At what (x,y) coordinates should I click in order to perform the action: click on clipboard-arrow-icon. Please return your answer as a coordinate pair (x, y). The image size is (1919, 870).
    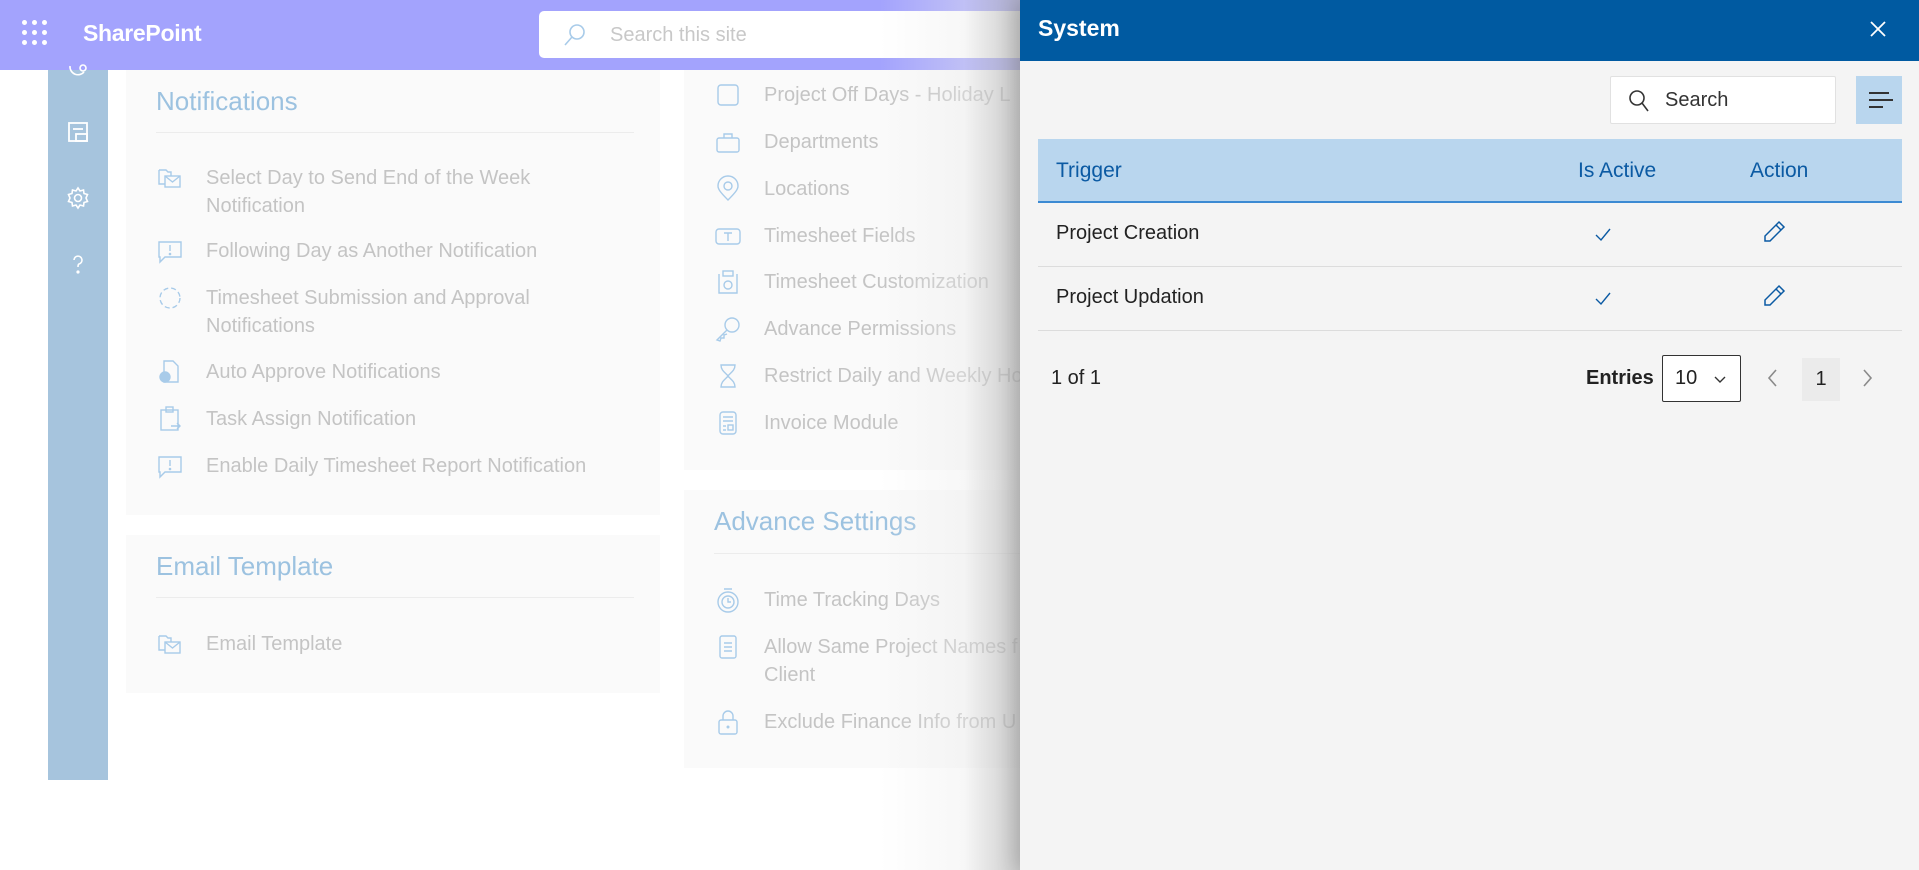
    Looking at the image, I should click on (170, 418).